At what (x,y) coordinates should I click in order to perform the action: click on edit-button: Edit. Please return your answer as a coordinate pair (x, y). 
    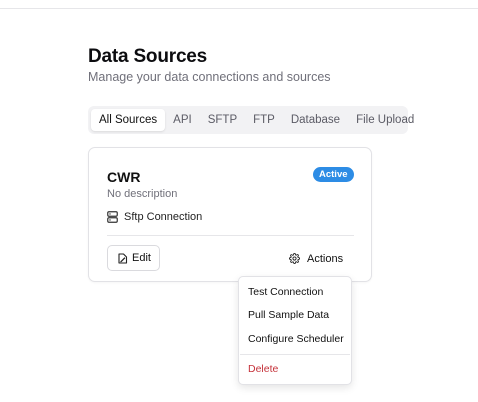
    Looking at the image, I should click on (133, 258).